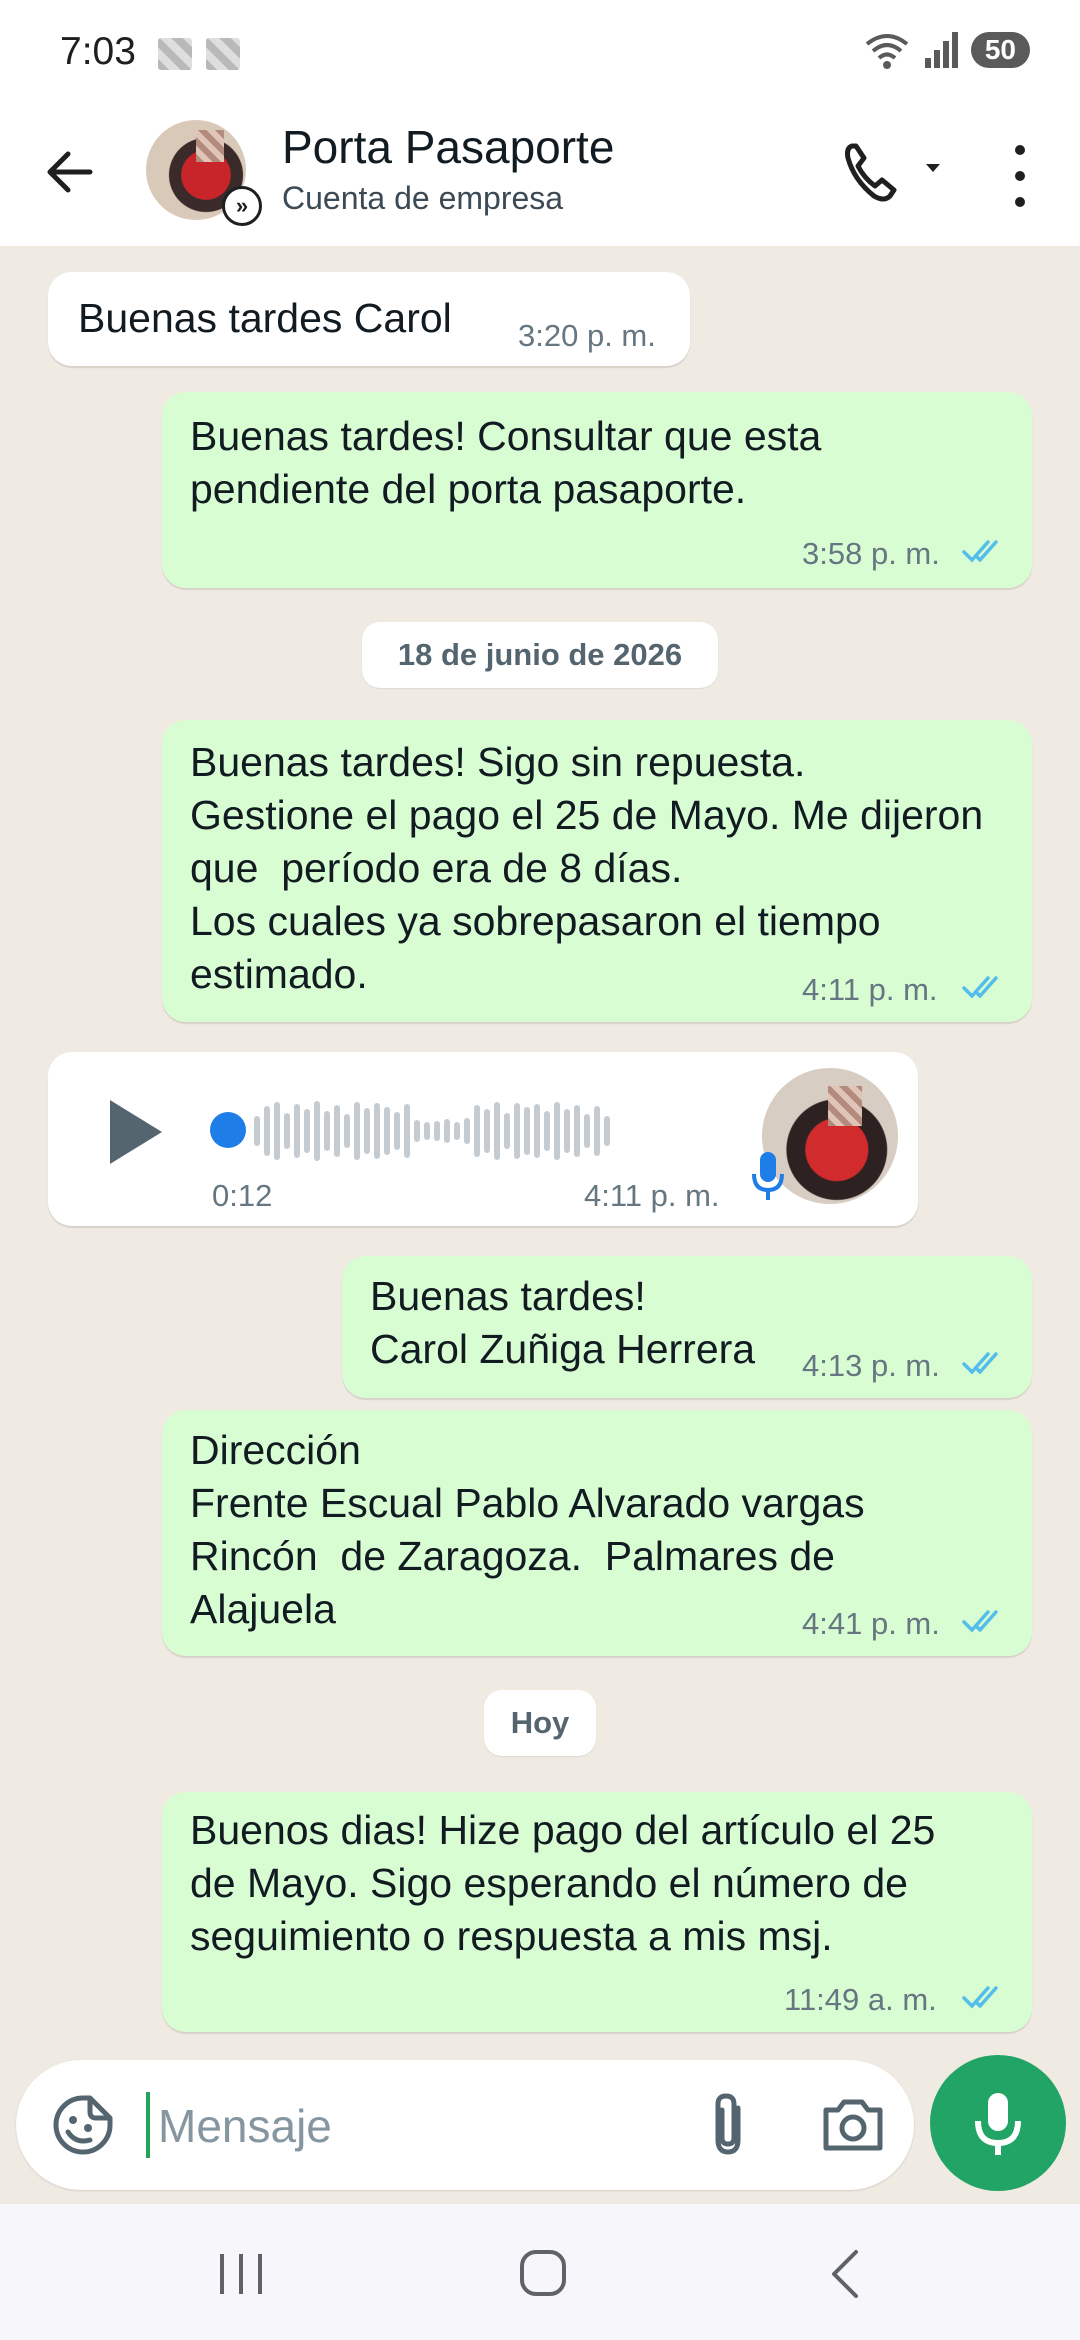 This screenshot has height=2340, width=1080. What do you see at coordinates (98, 51) in the screenshot?
I see `status-time: 7:03` at bounding box center [98, 51].